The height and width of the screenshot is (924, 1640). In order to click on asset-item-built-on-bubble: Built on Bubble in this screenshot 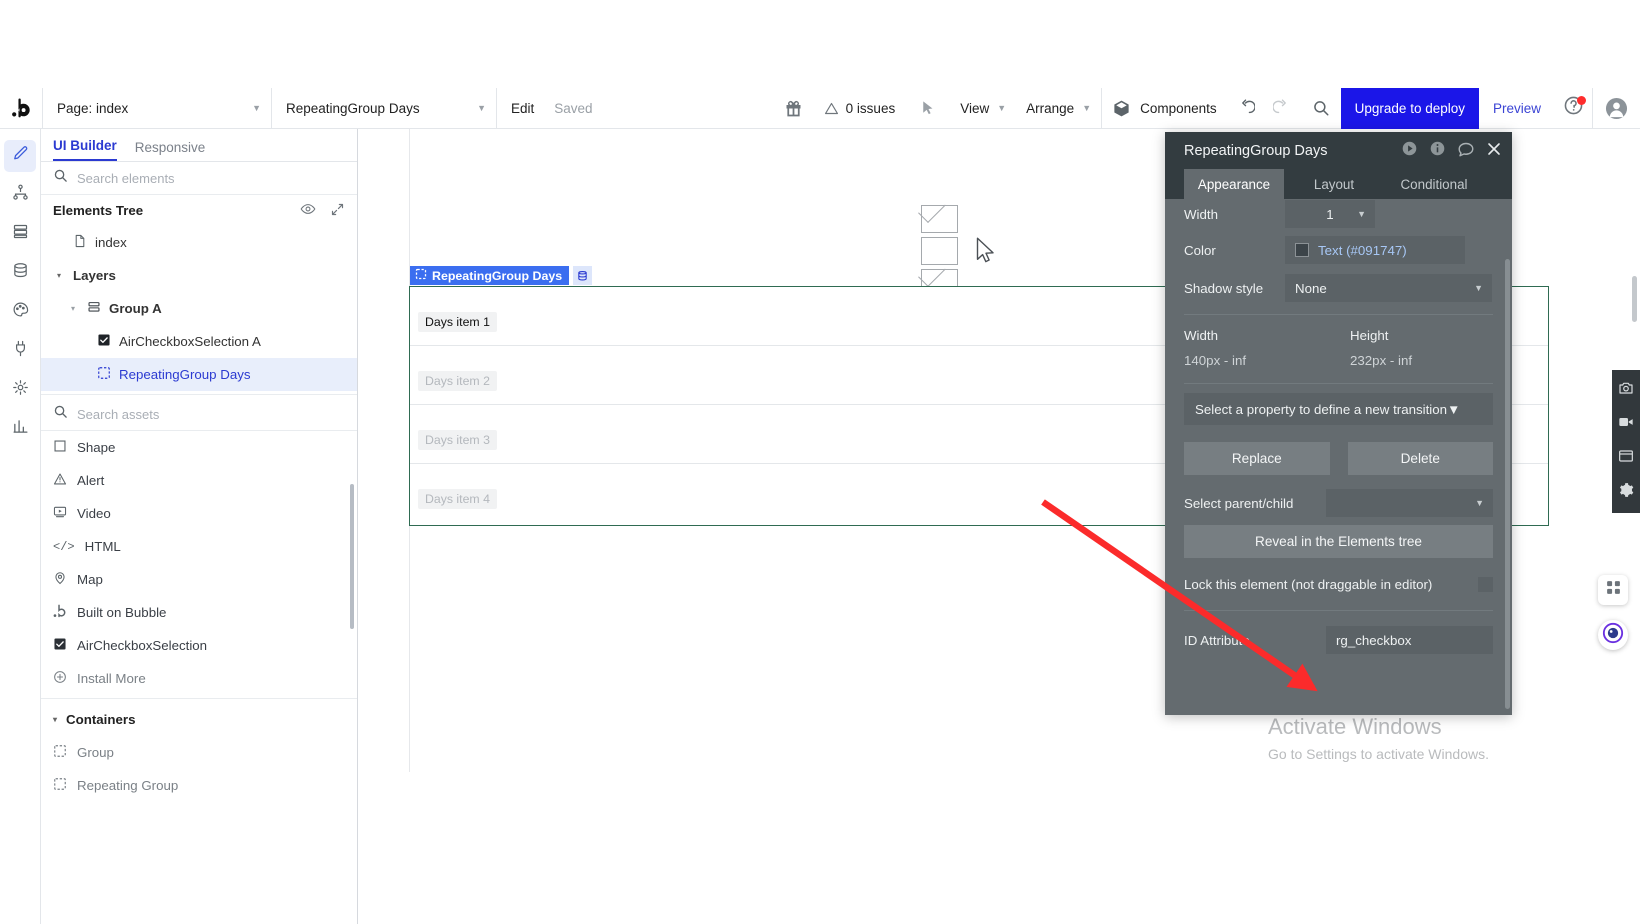, I will do `click(199, 612)`.